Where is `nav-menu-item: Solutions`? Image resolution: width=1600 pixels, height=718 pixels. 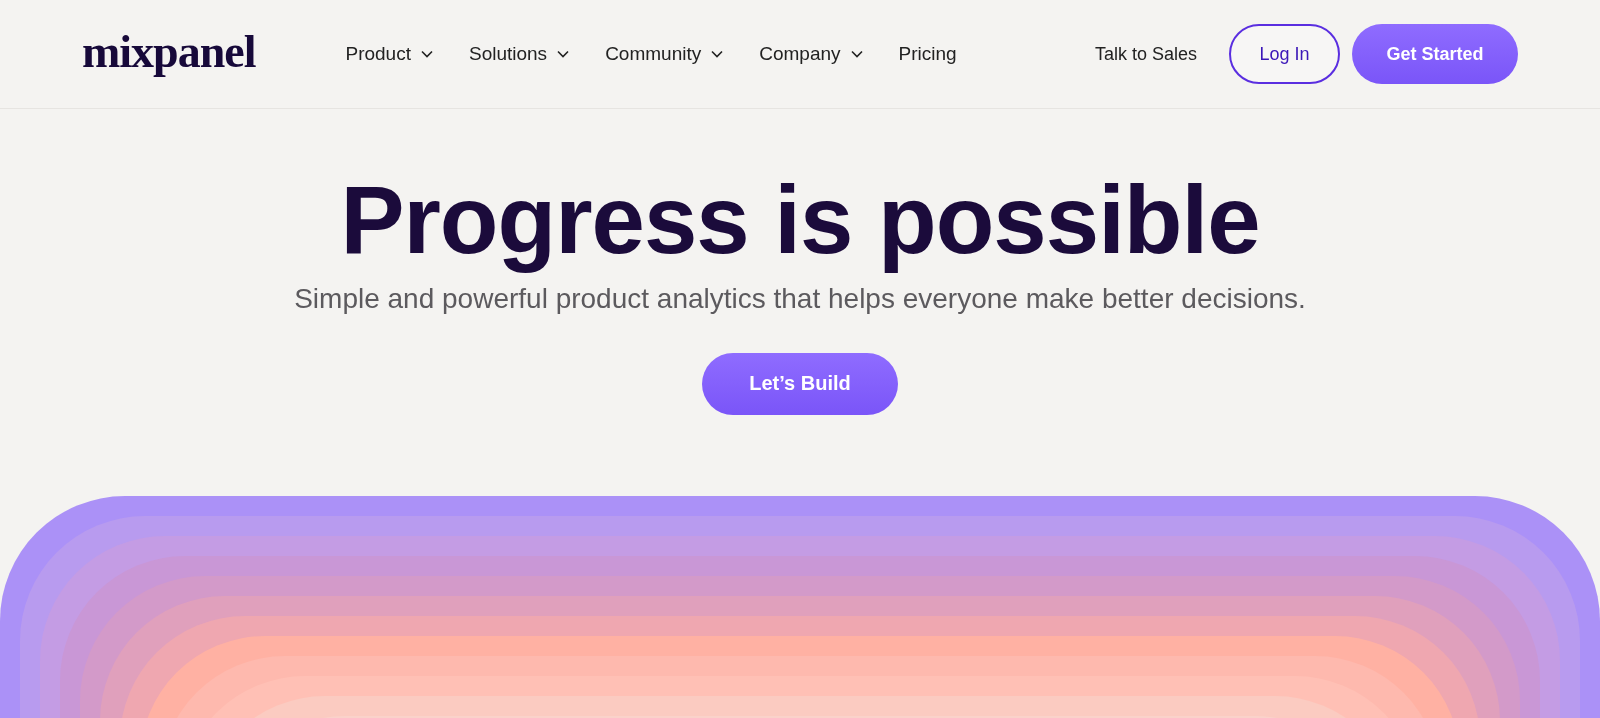
nav-menu-item: Solutions is located at coordinates (519, 54).